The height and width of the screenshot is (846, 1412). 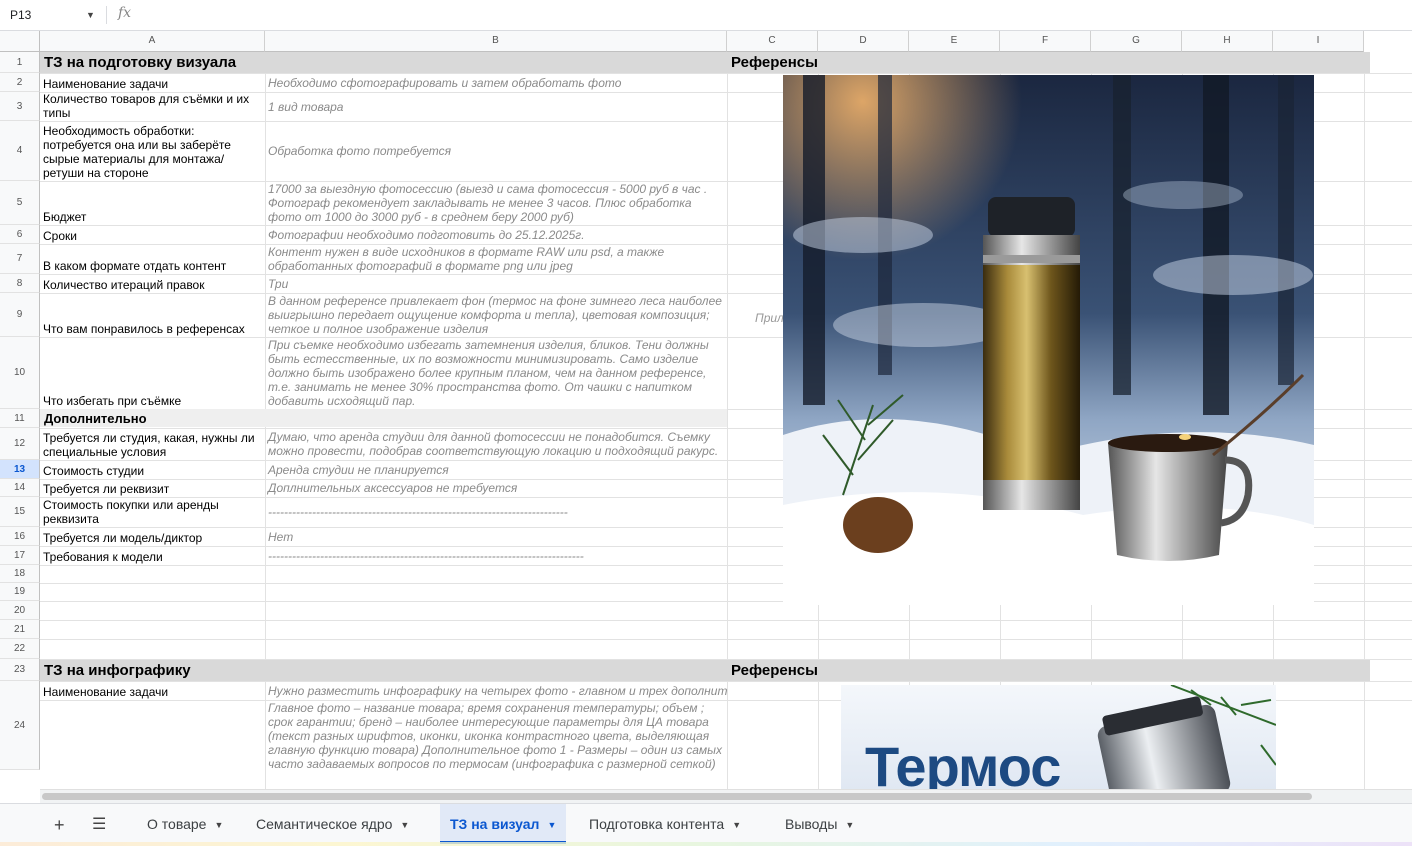 I want to click on cell-label: Сроки, so click(x=152, y=234).